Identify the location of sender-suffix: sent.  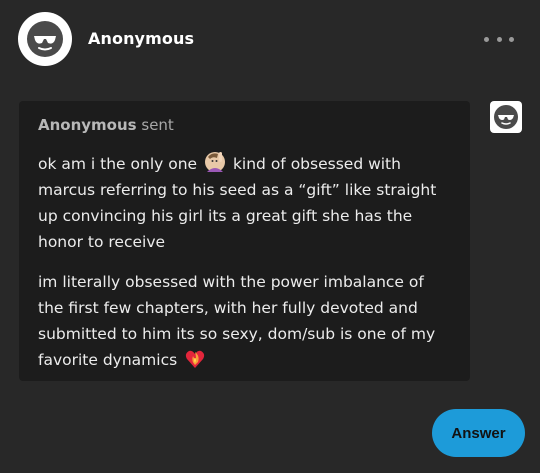
(157, 125).